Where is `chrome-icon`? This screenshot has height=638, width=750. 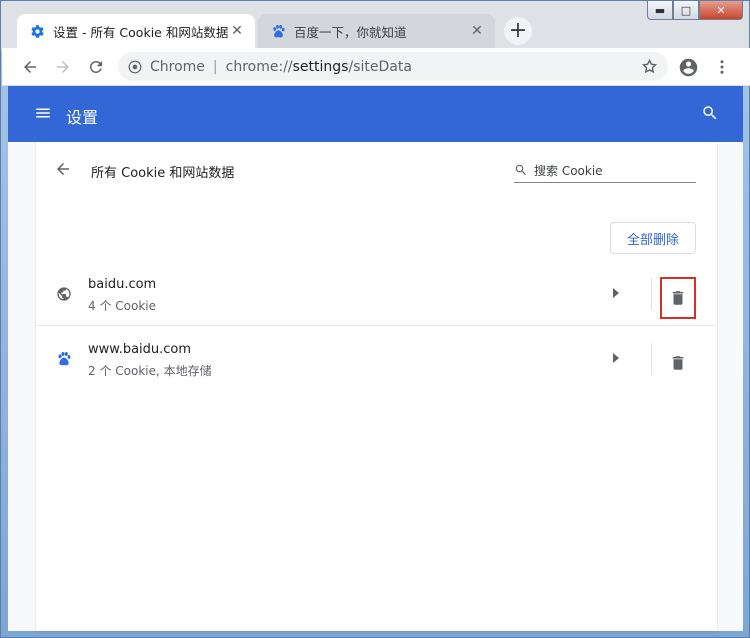
chrome-icon is located at coordinates (135, 66).